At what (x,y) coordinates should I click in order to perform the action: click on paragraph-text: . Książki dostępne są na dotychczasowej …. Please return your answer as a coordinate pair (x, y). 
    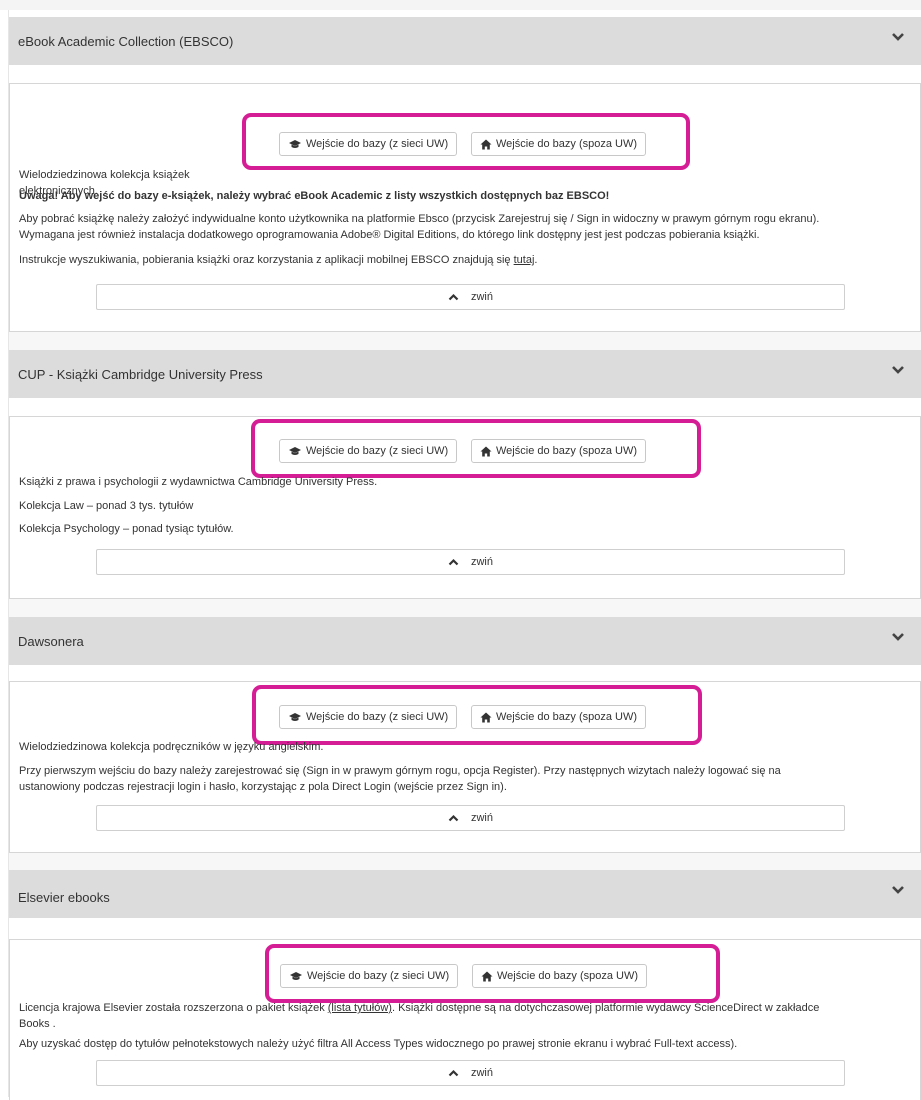
    Looking at the image, I should click on (605, 1008).